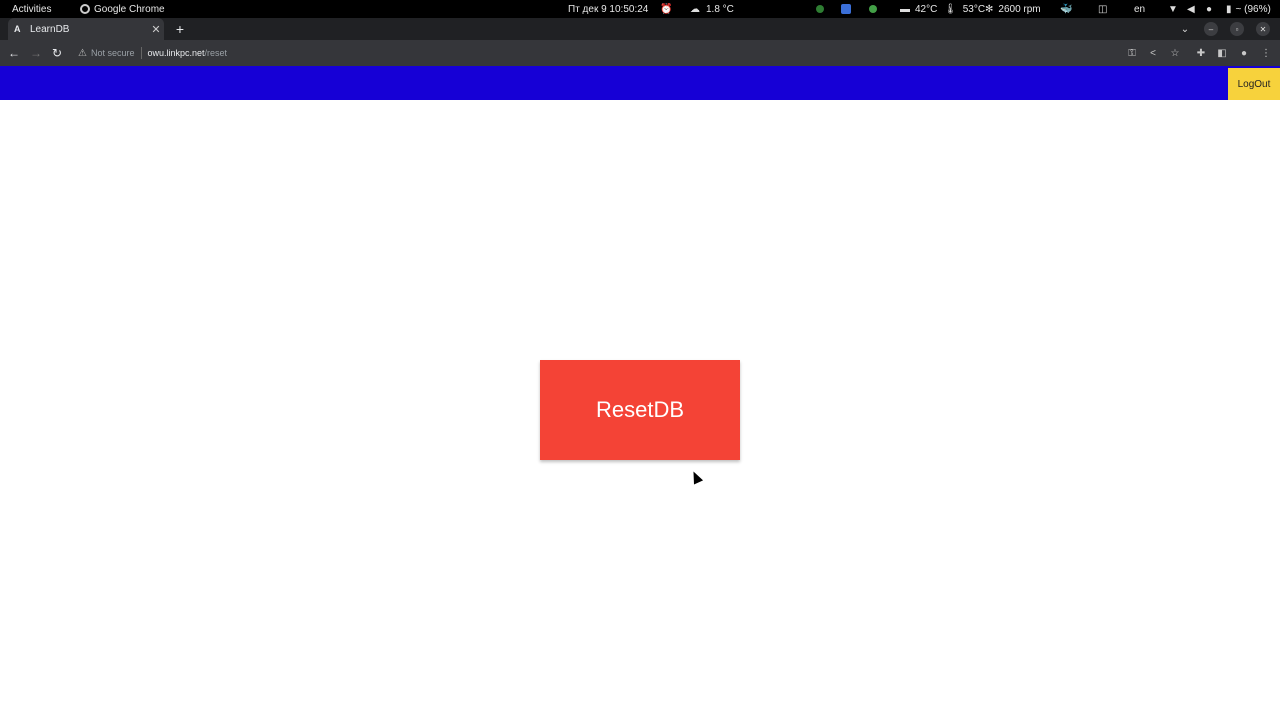 This screenshot has width=1280, height=720. Describe the element at coordinates (57, 53) in the screenshot. I see `reload-icon: ↻` at that location.